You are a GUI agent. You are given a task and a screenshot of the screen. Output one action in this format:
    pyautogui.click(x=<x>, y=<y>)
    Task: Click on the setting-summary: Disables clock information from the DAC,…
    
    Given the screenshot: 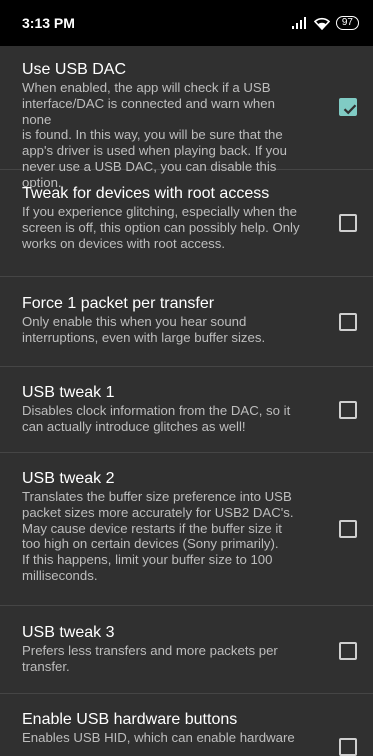 What is the action you would take?
    pyautogui.click(x=156, y=418)
    